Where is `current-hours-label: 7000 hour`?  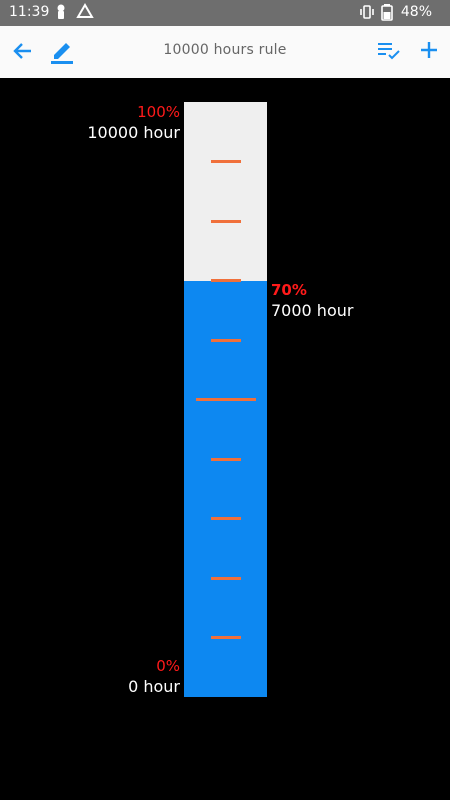
current-hours-label: 7000 hour is located at coordinates (312, 310).